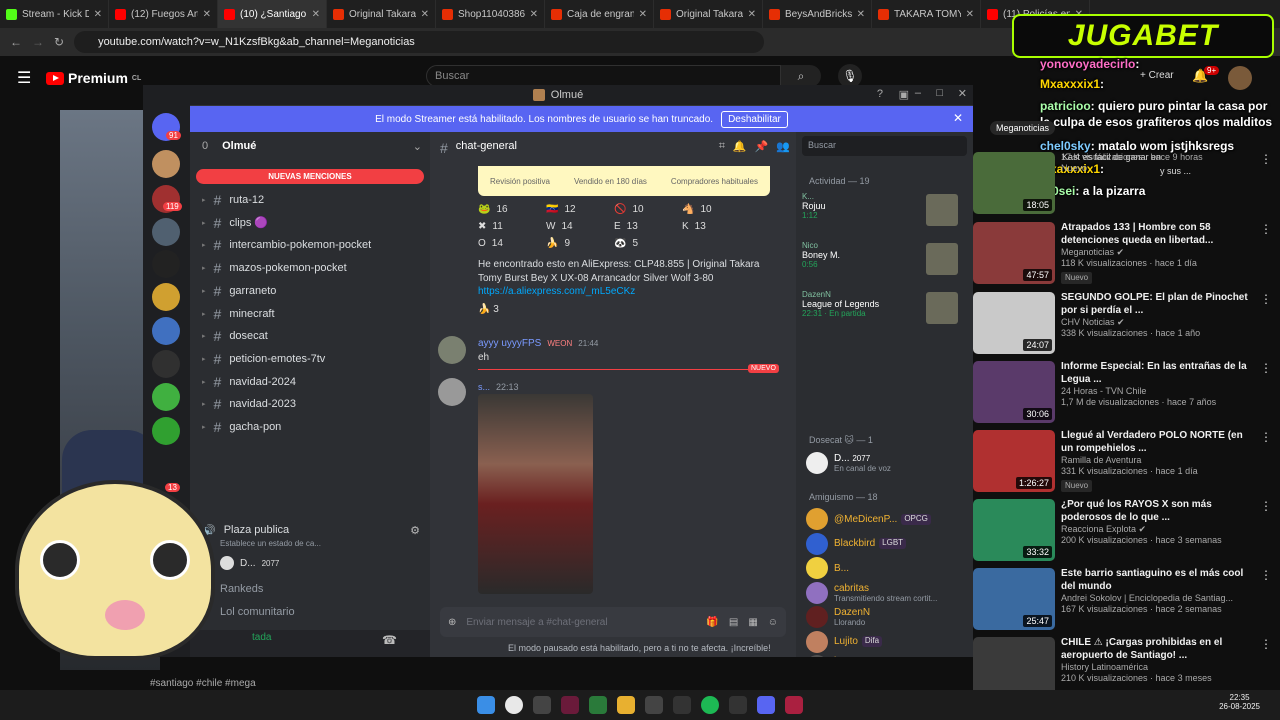 The image size is (1280, 720). What do you see at coordinates (599, 14) in the screenshot?
I see `browser-tab: Caja de engranaje ✕` at bounding box center [599, 14].